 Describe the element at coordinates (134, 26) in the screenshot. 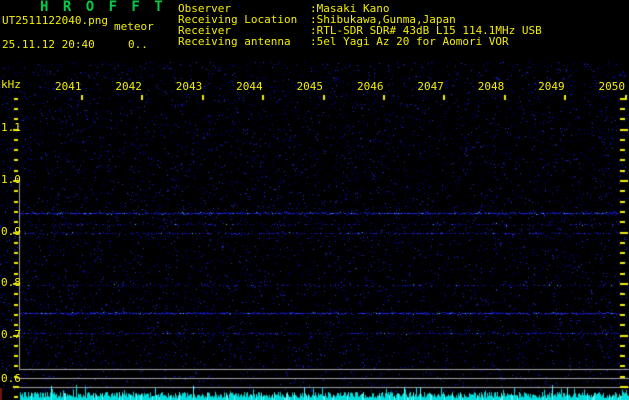

I see `mode-label: meteor` at that location.